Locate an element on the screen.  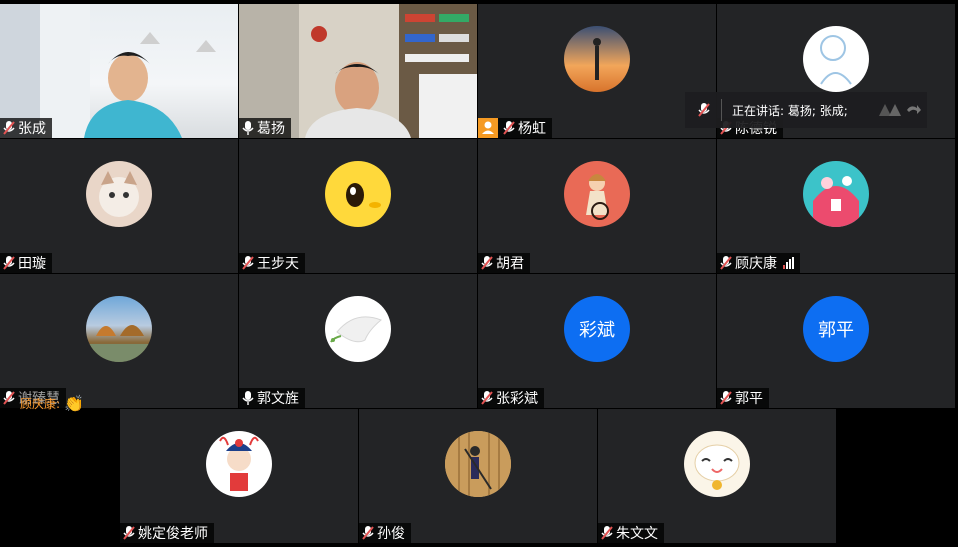
participant-nameplate: 郭平 is located at coordinates (743, 398).